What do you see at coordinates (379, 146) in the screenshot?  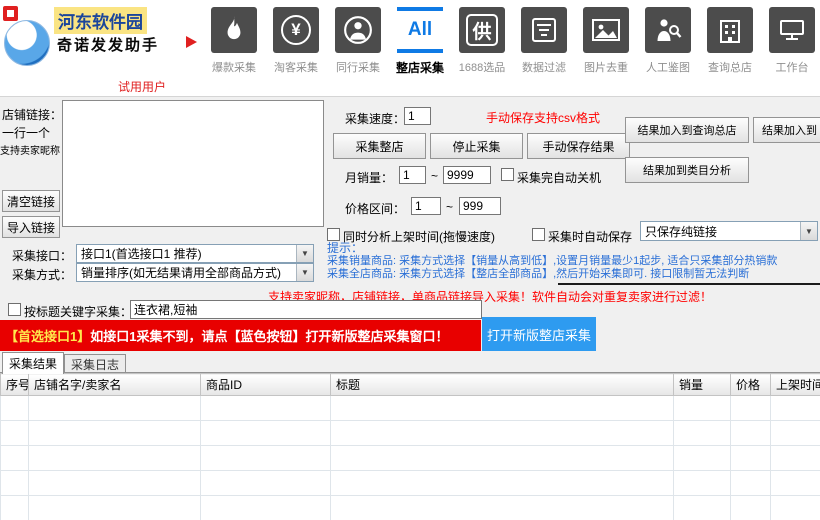 I see `collect-store-button: 采集整店` at bounding box center [379, 146].